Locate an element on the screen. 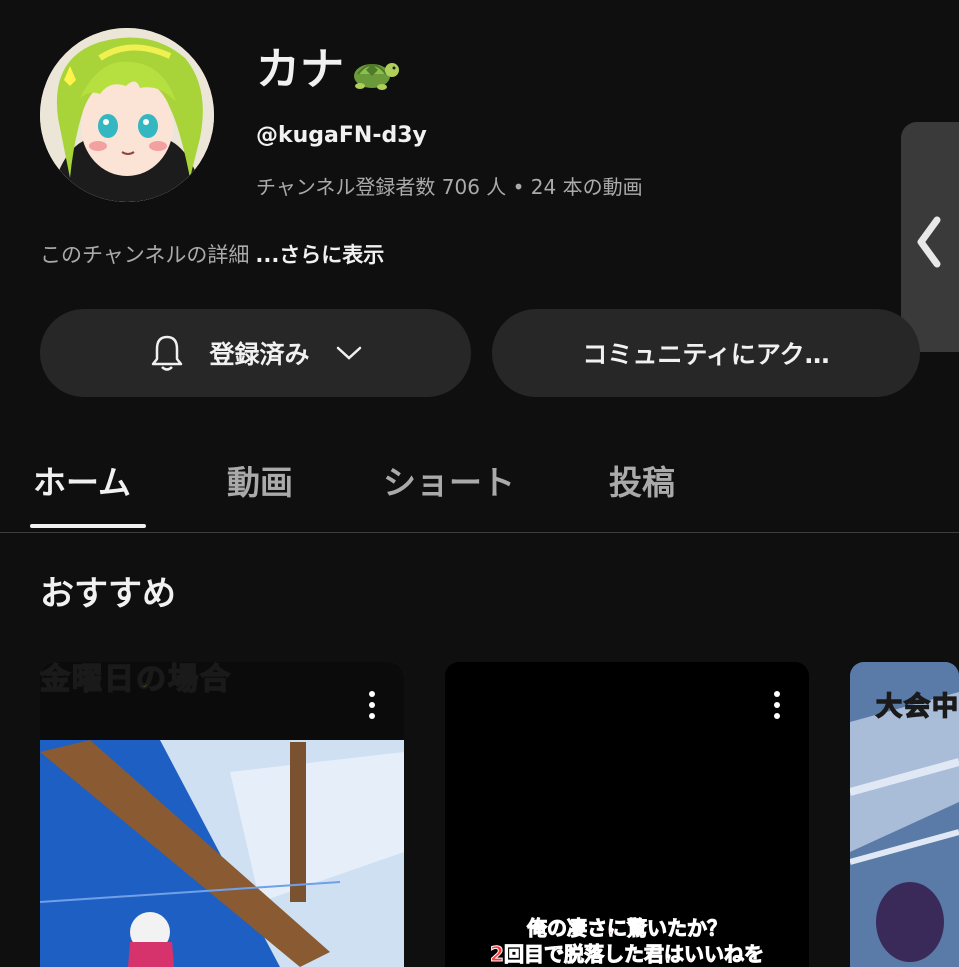 The width and height of the screenshot is (959, 967). channel-name: カナ is located at coordinates (329, 70).